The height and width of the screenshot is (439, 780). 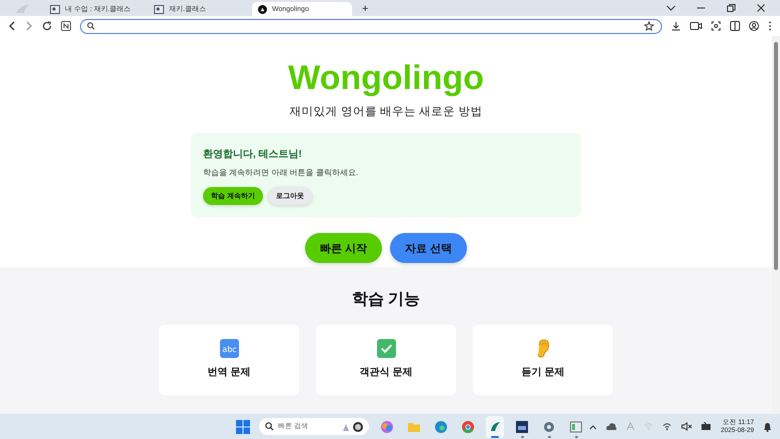 What do you see at coordinates (731, 8) in the screenshot?
I see `restore-icon` at bounding box center [731, 8].